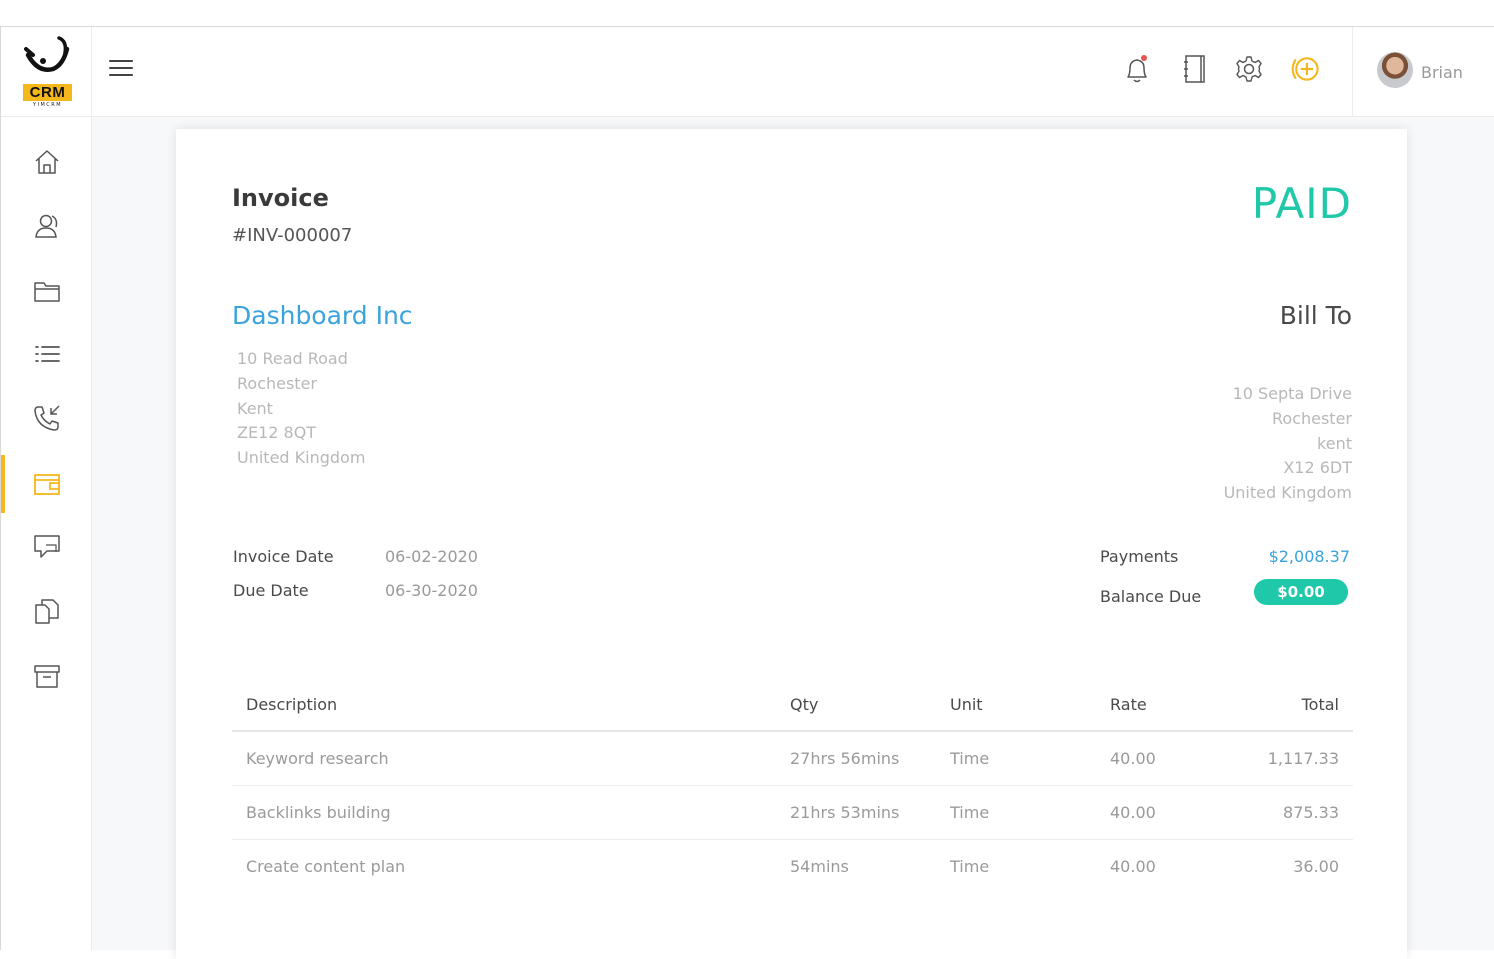 Image resolution: width=1494 pixels, height=959 pixels. Describe the element at coordinates (856, 812) in the screenshot. I see `cell-qty: 21hrs 53mins` at that location.